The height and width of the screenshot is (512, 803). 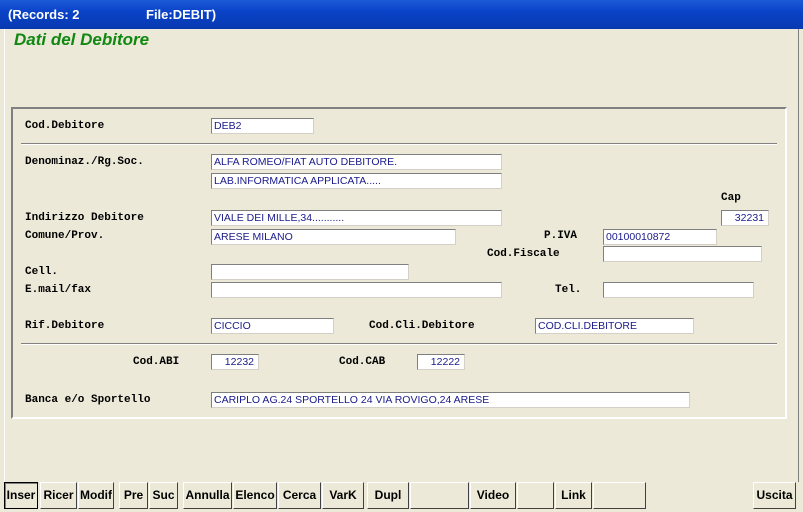 I want to click on tel-field, so click(x=678, y=290).